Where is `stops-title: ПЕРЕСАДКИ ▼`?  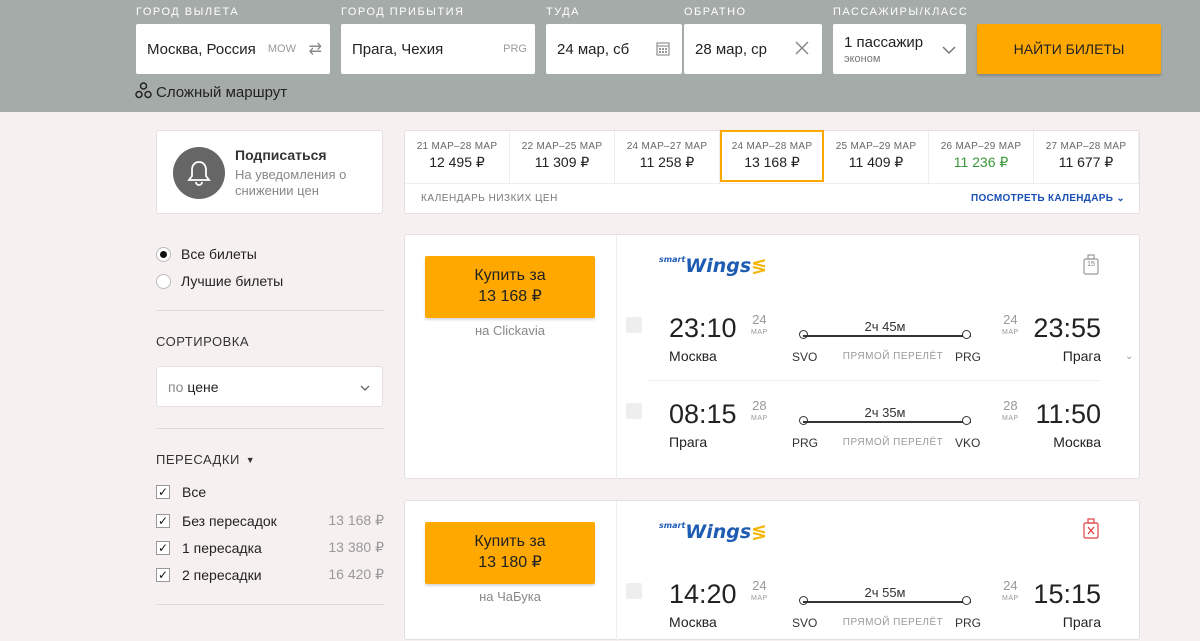 stops-title: ПЕРЕСАДКИ ▼ is located at coordinates (205, 459).